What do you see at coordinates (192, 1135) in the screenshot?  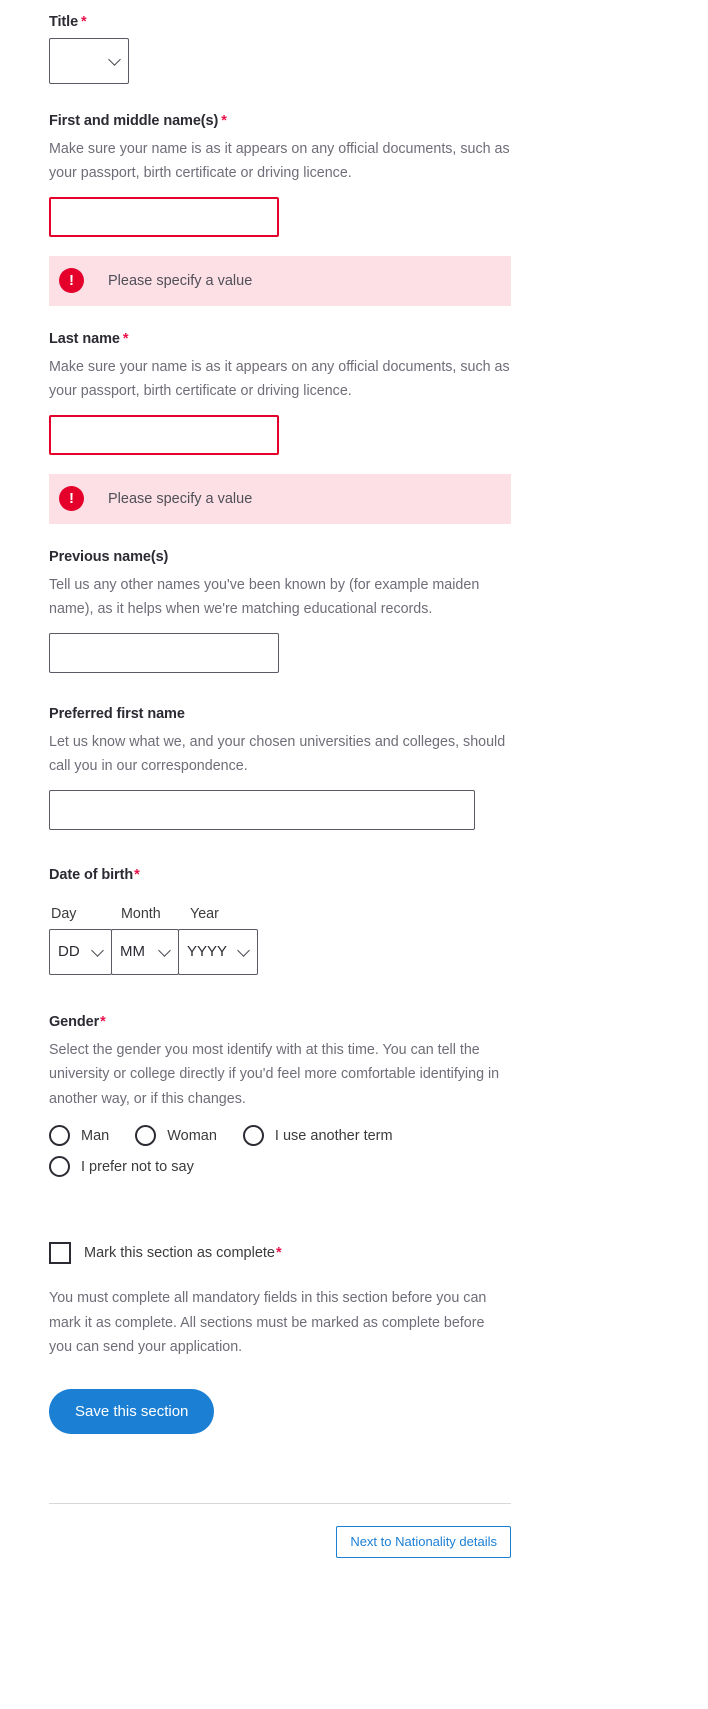 I see `gender-option-woman-label: Woman` at bounding box center [192, 1135].